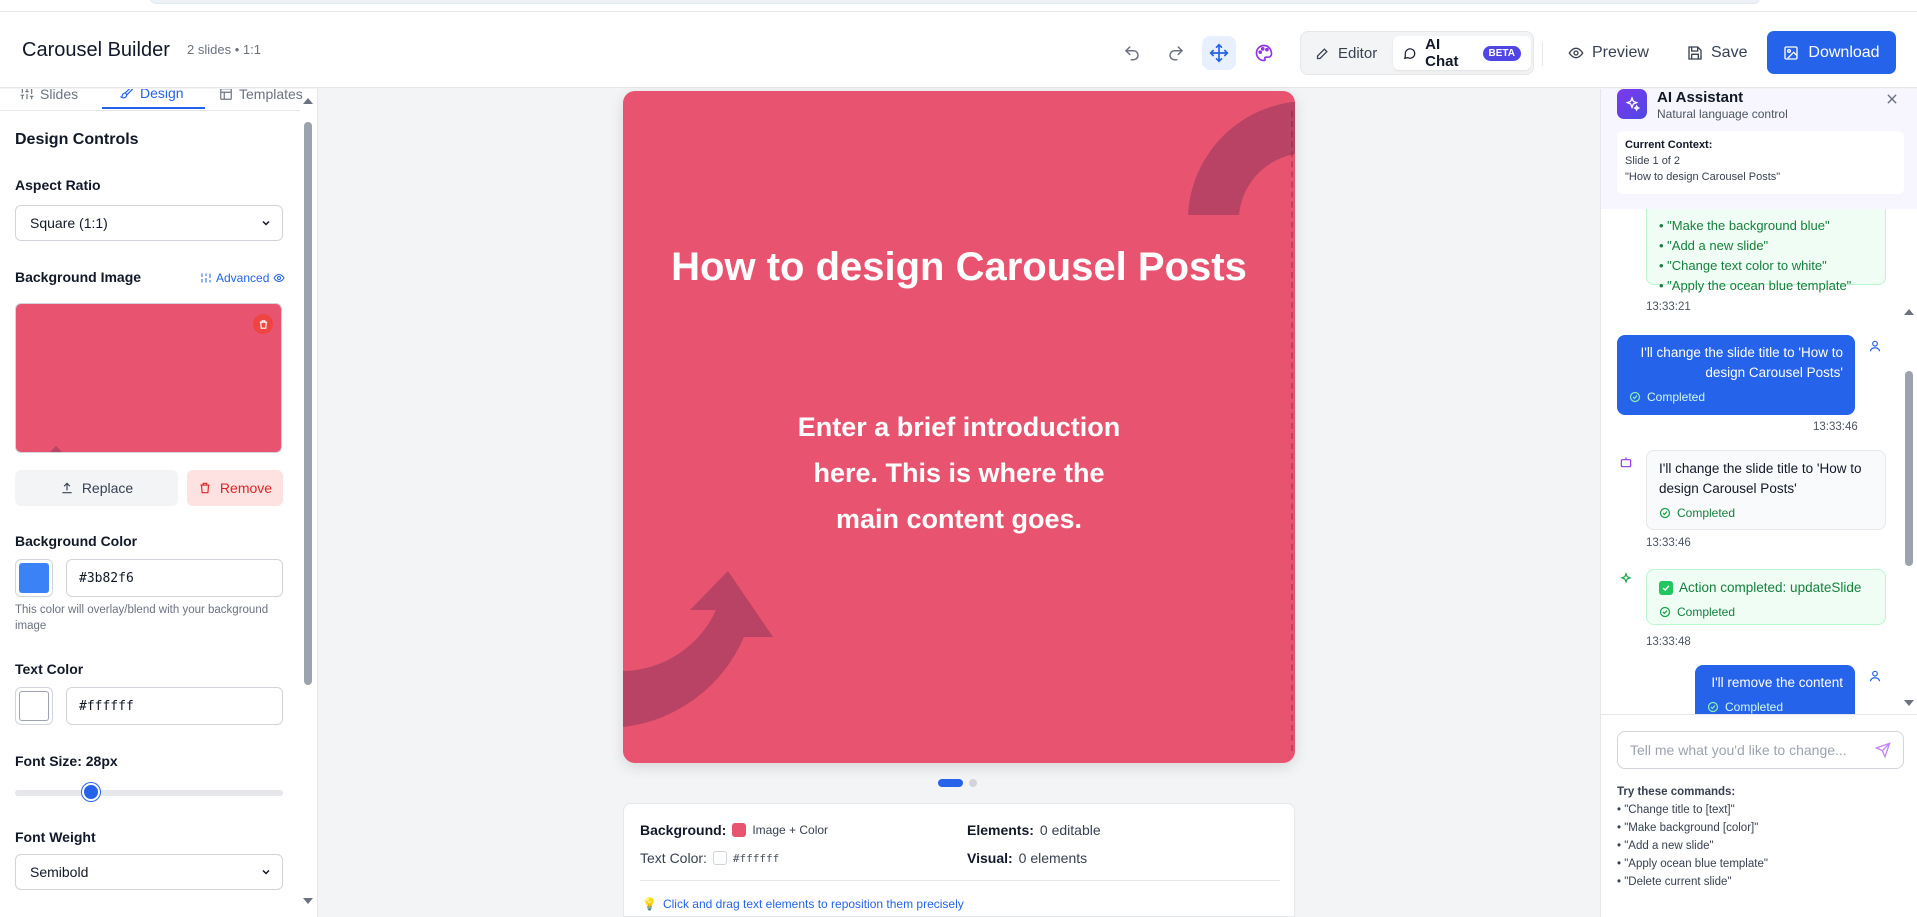 The width and height of the screenshot is (1917, 917). What do you see at coordinates (1729, 52) in the screenshot?
I see `save-label: Save` at bounding box center [1729, 52].